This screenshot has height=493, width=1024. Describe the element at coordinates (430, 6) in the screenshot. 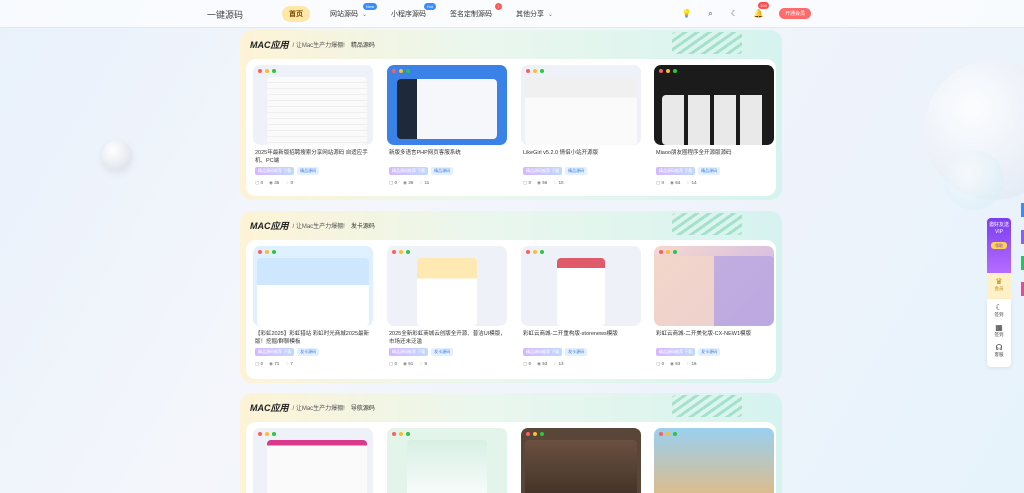

I see `nav-badge: Hot` at that location.